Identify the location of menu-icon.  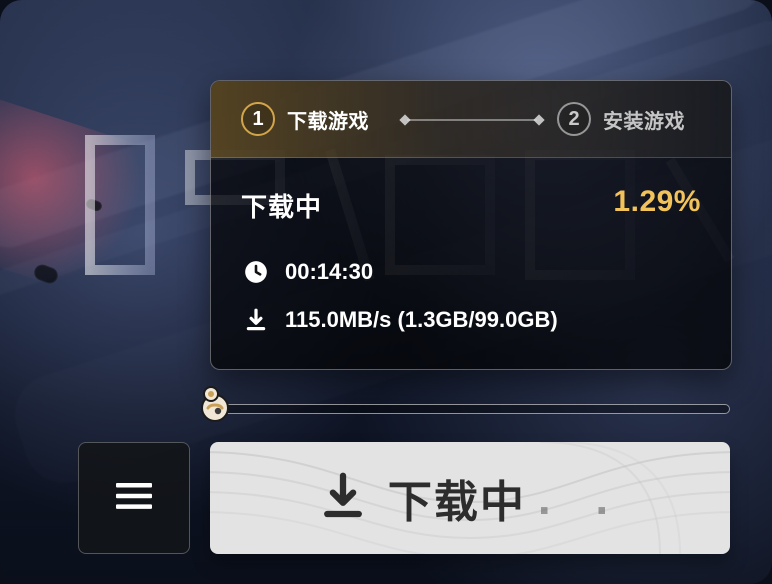
(134, 498).